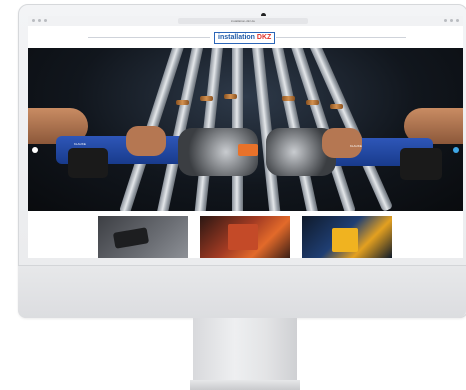 The width and height of the screenshot is (466, 390). I want to click on thumbnail-cable-tool, so click(143, 237).